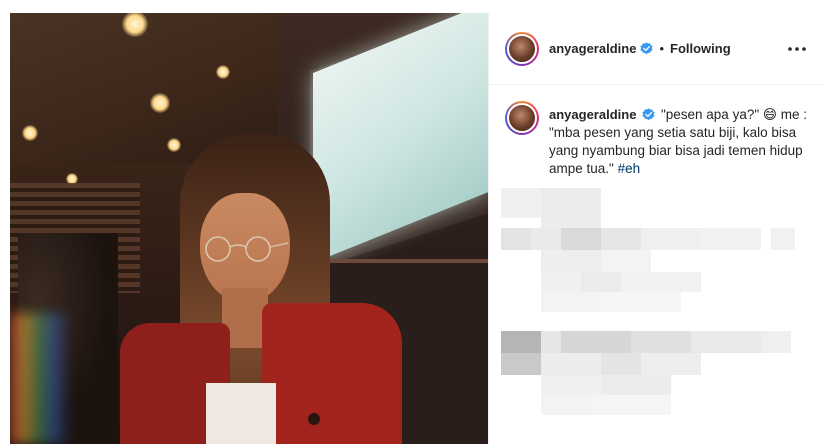 The height and width of the screenshot is (444, 830). Describe the element at coordinates (797, 49) in the screenshot. I see `more-options-icon` at that location.